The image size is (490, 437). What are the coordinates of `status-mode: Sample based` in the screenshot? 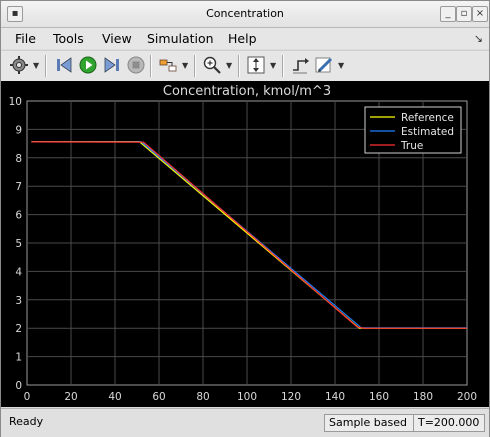 It's located at (370, 423).